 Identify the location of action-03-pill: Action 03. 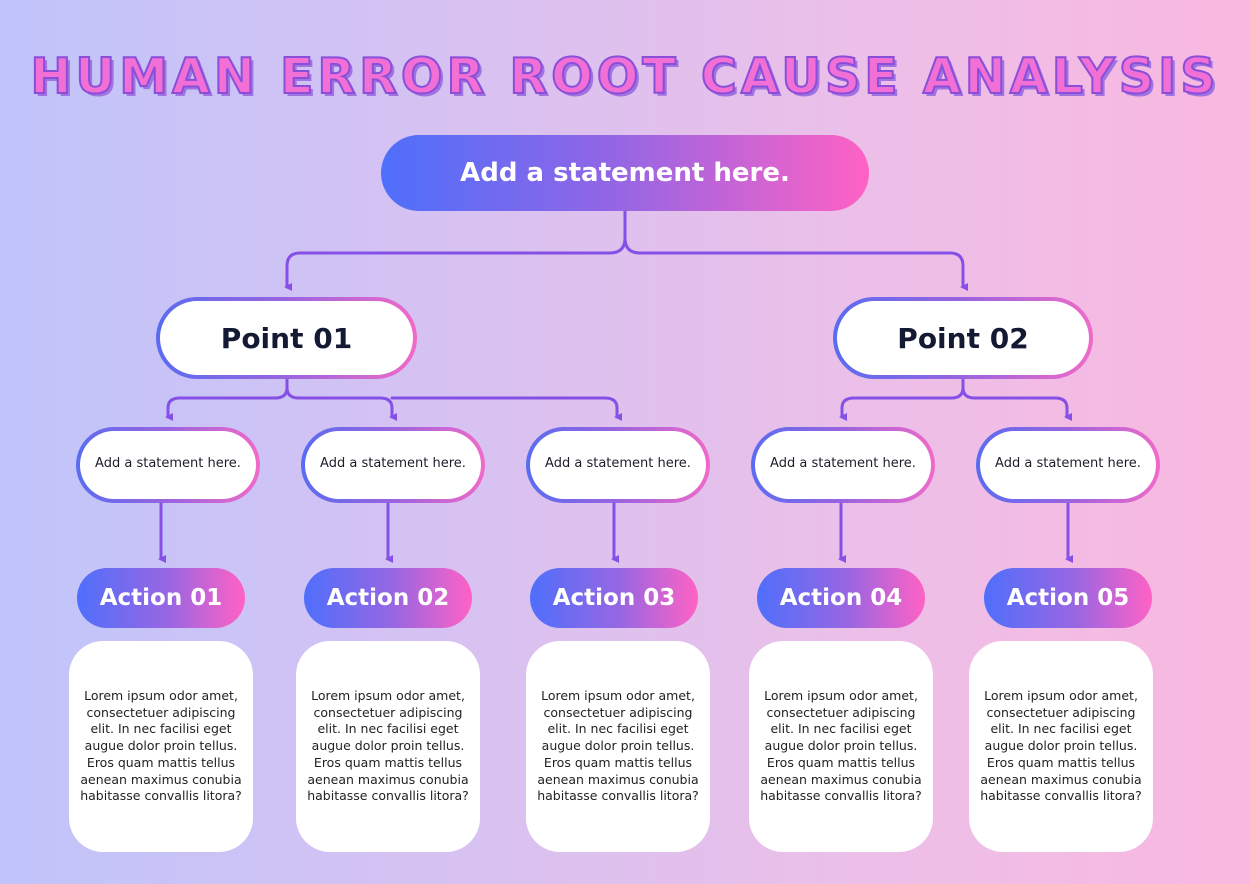
(614, 598).